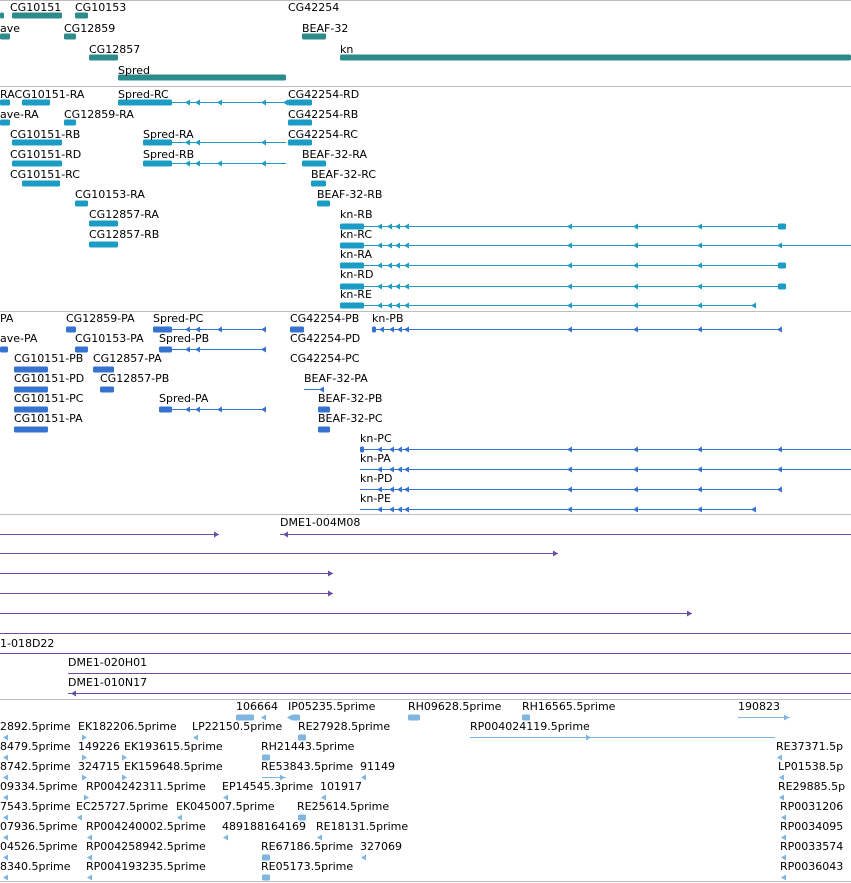 The height and width of the screenshot is (883, 851). What do you see at coordinates (356, 255) in the screenshot?
I see `transcripts-r-feature-label: kn-RA` at bounding box center [356, 255].